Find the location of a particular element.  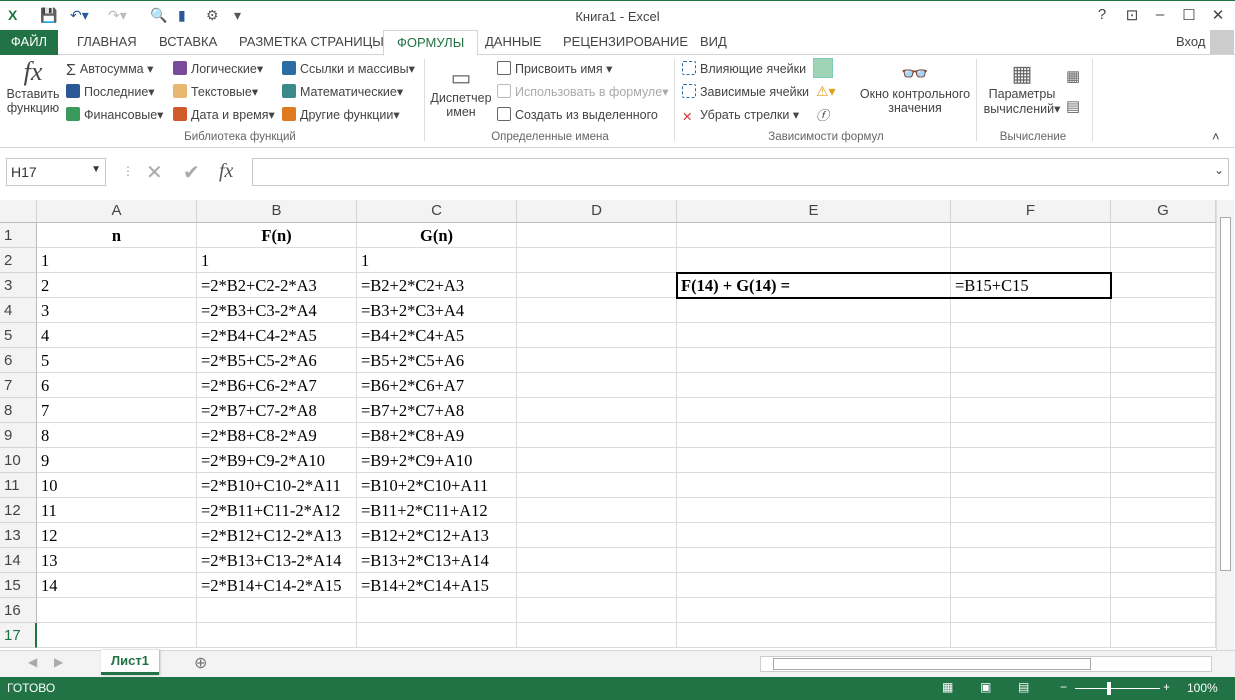

row-header: 12 is located at coordinates (18, 510).